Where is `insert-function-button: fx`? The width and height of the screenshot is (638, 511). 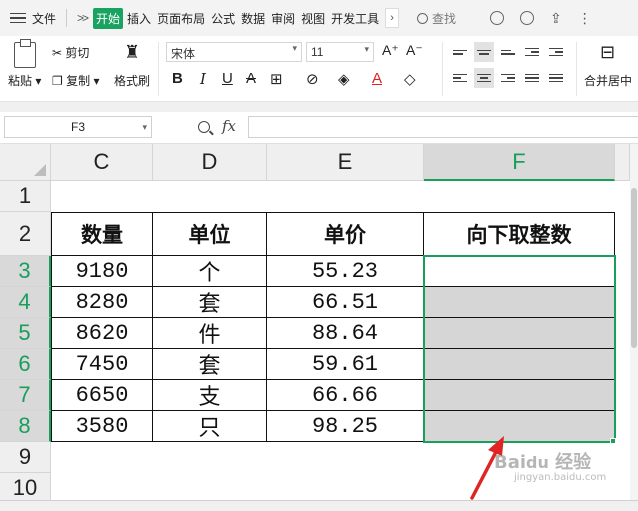
insert-function-button: fx is located at coordinates (229, 126).